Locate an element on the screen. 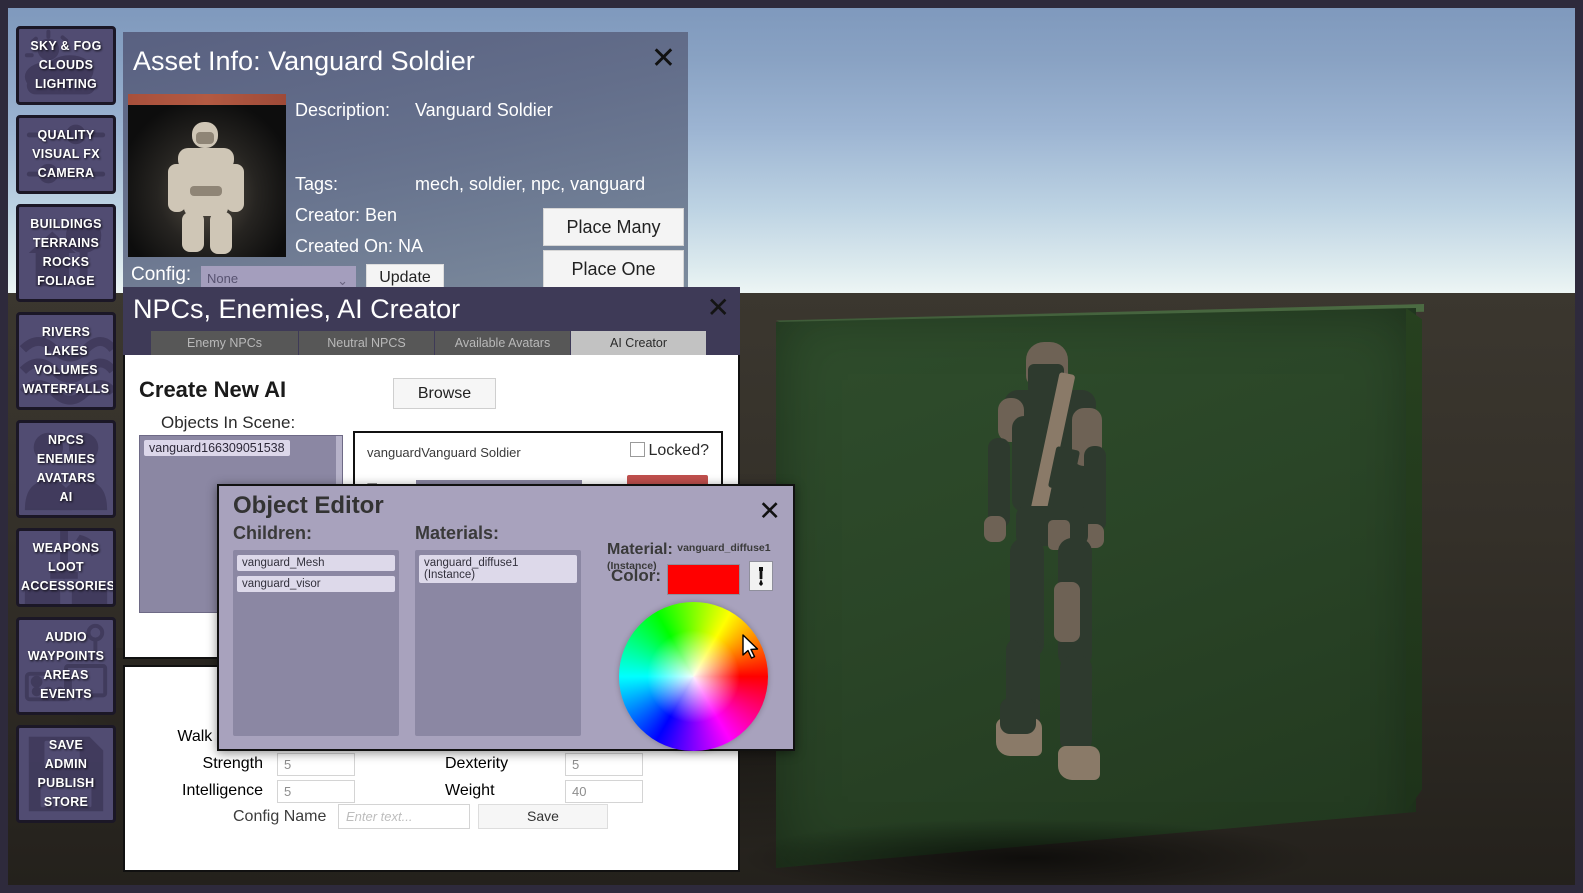 The height and width of the screenshot is (893, 1583). config-select-value: None is located at coordinates (223, 278).